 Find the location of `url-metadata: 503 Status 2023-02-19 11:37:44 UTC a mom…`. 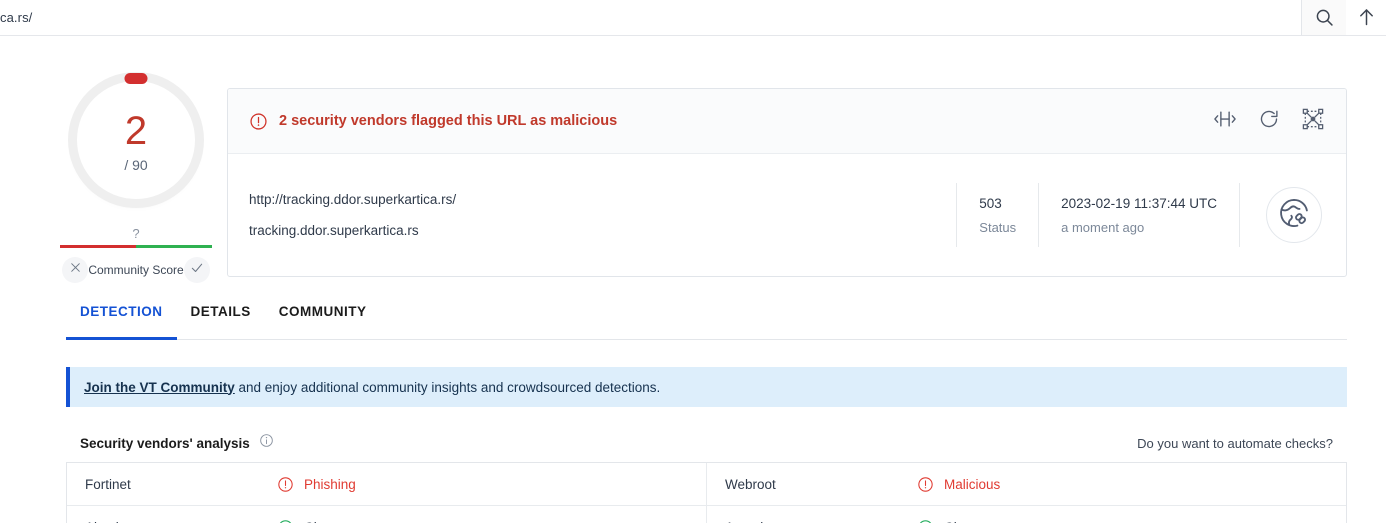

url-metadata: 503 Status 2023-02-19 11:37:44 UTC a mom… is located at coordinates (1097, 215).